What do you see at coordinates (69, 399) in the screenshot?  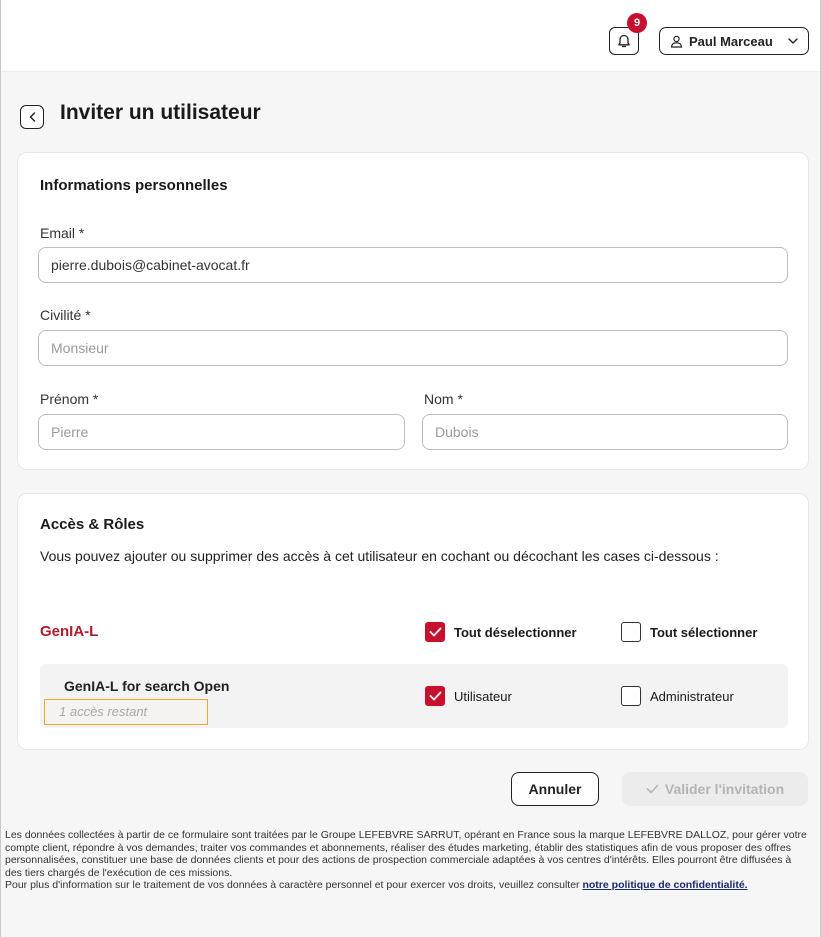 I see `prenom-label: Prénom *` at bounding box center [69, 399].